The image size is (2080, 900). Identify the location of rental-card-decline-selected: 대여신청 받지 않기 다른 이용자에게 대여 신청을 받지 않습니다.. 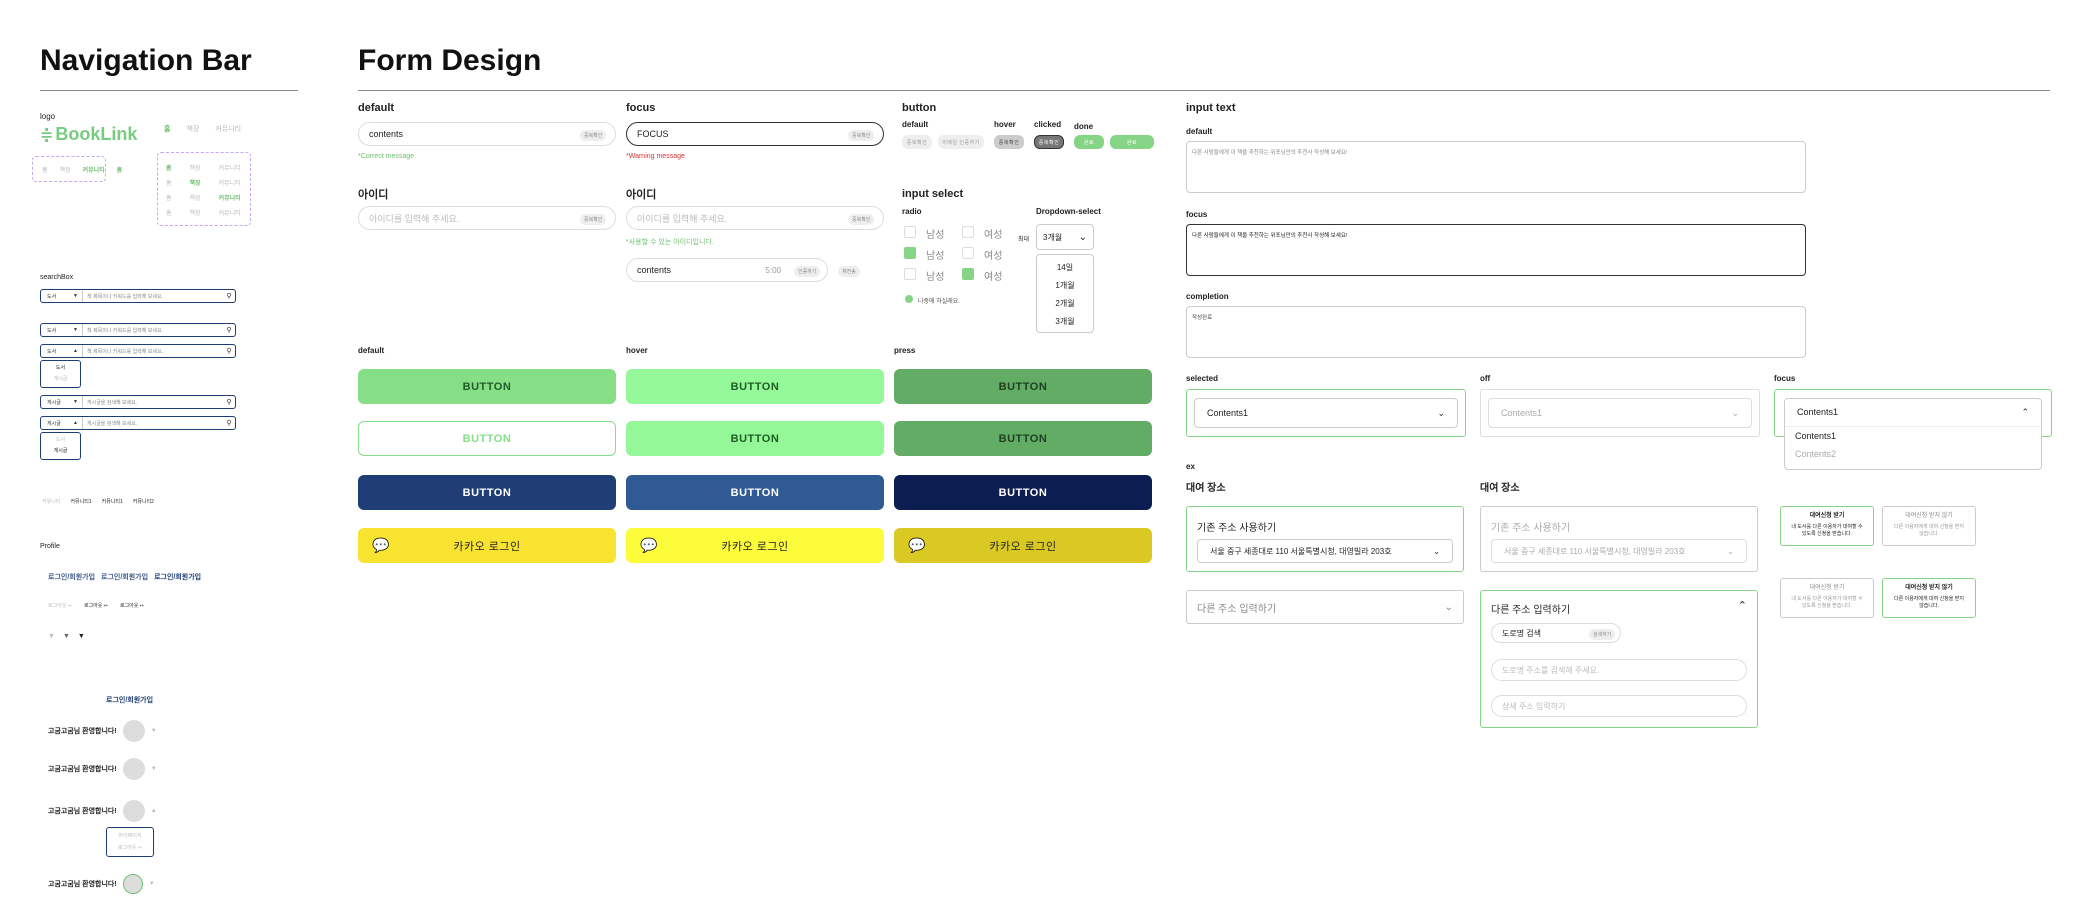
(1929, 598).